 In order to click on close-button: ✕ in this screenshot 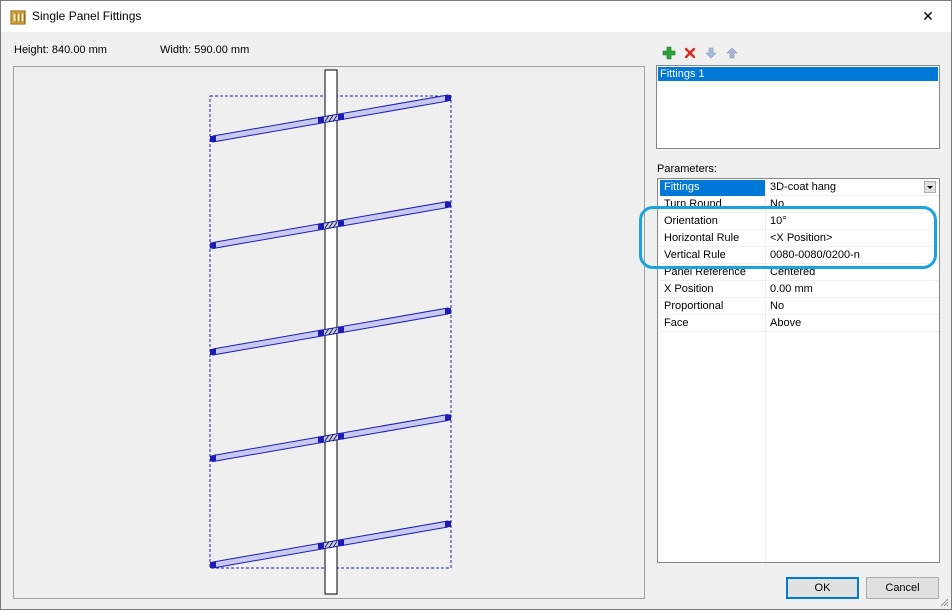, I will do `click(928, 16)`.